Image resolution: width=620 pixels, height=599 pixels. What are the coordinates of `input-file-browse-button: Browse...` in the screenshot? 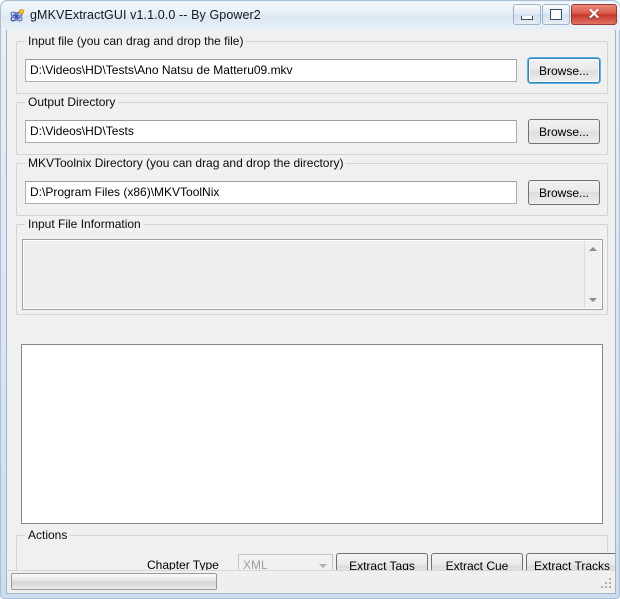 It's located at (564, 70).